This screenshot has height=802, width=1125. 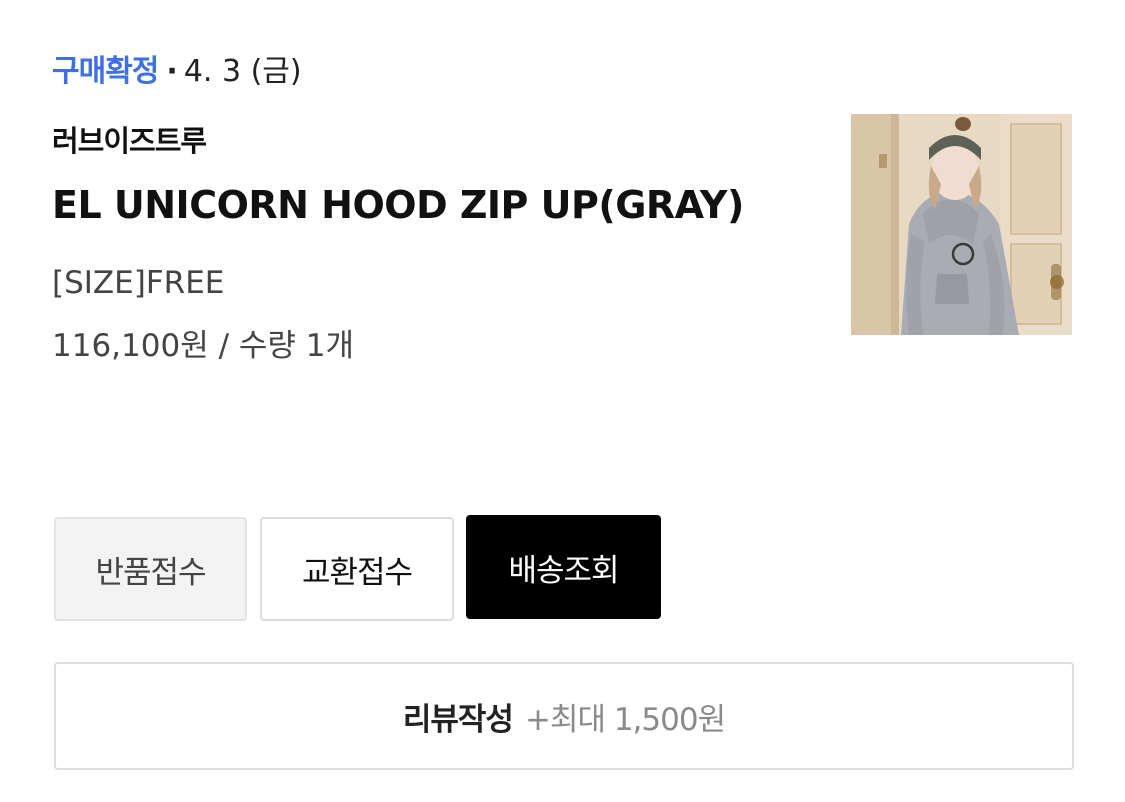 I want to click on review-reward-text: +최대 1,500원, so click(x=625, y=719).